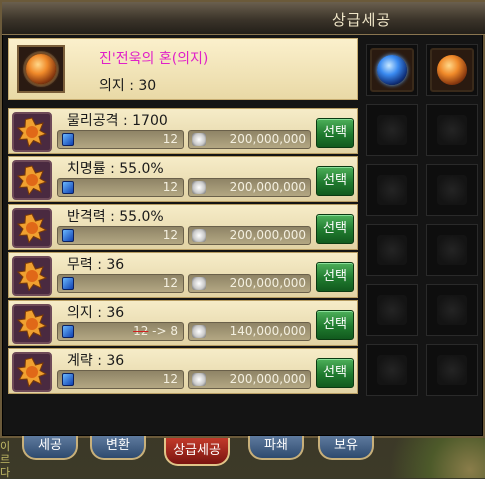  What do you see at coordinates (346, 448) in the screenshot?
I see `tab-owned: 보유` at bounding box center [346, 448].